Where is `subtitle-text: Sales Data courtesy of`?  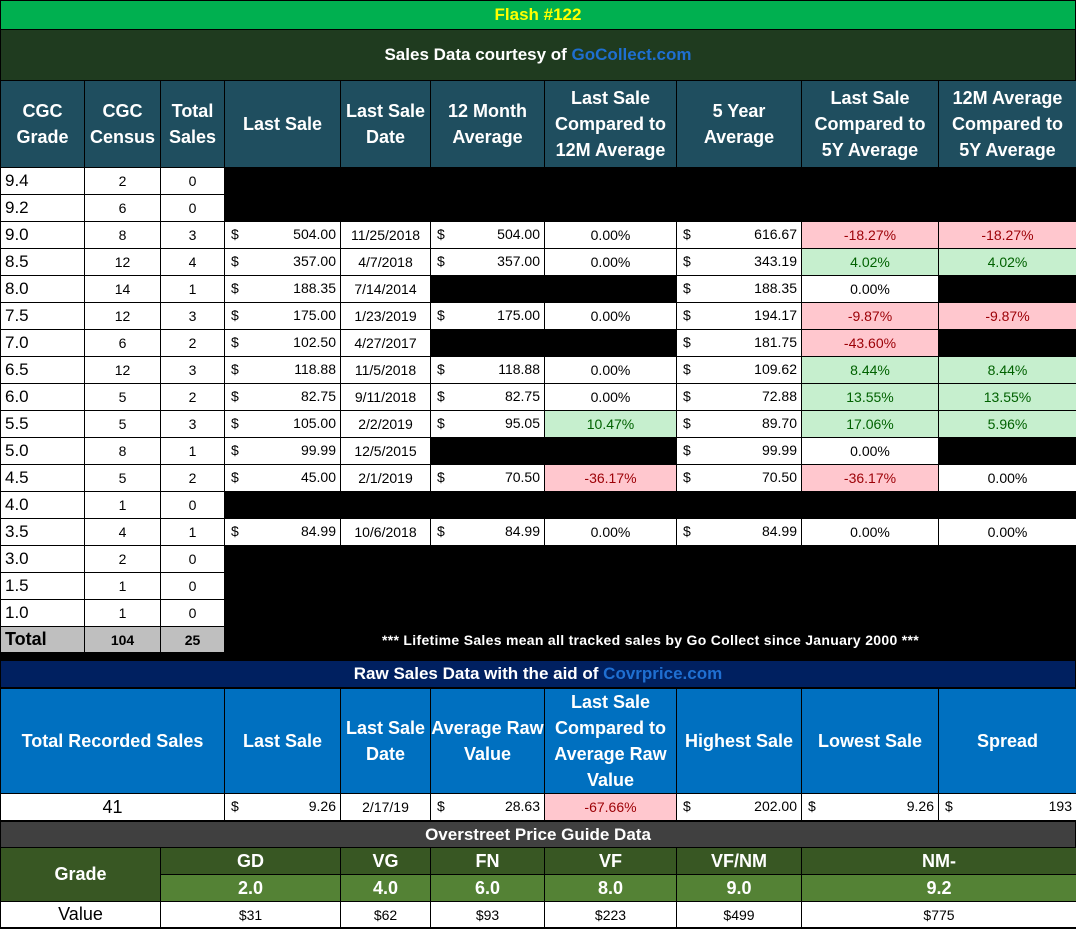 subtitle-text: Sales Data courtesy of is located at coordinates (478, 54).